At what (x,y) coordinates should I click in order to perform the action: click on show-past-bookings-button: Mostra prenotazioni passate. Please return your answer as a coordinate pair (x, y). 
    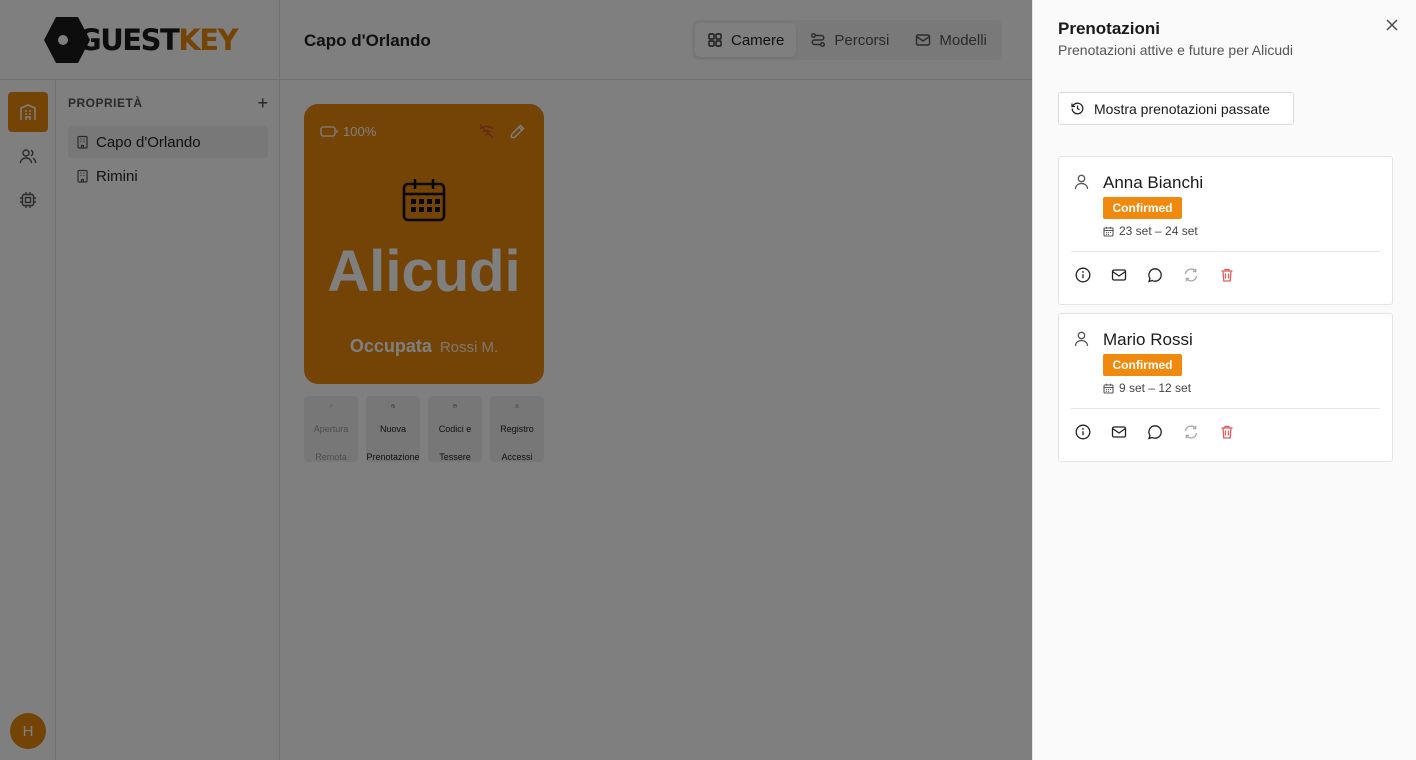
    Looking at the image, I should click on (1176, 108).